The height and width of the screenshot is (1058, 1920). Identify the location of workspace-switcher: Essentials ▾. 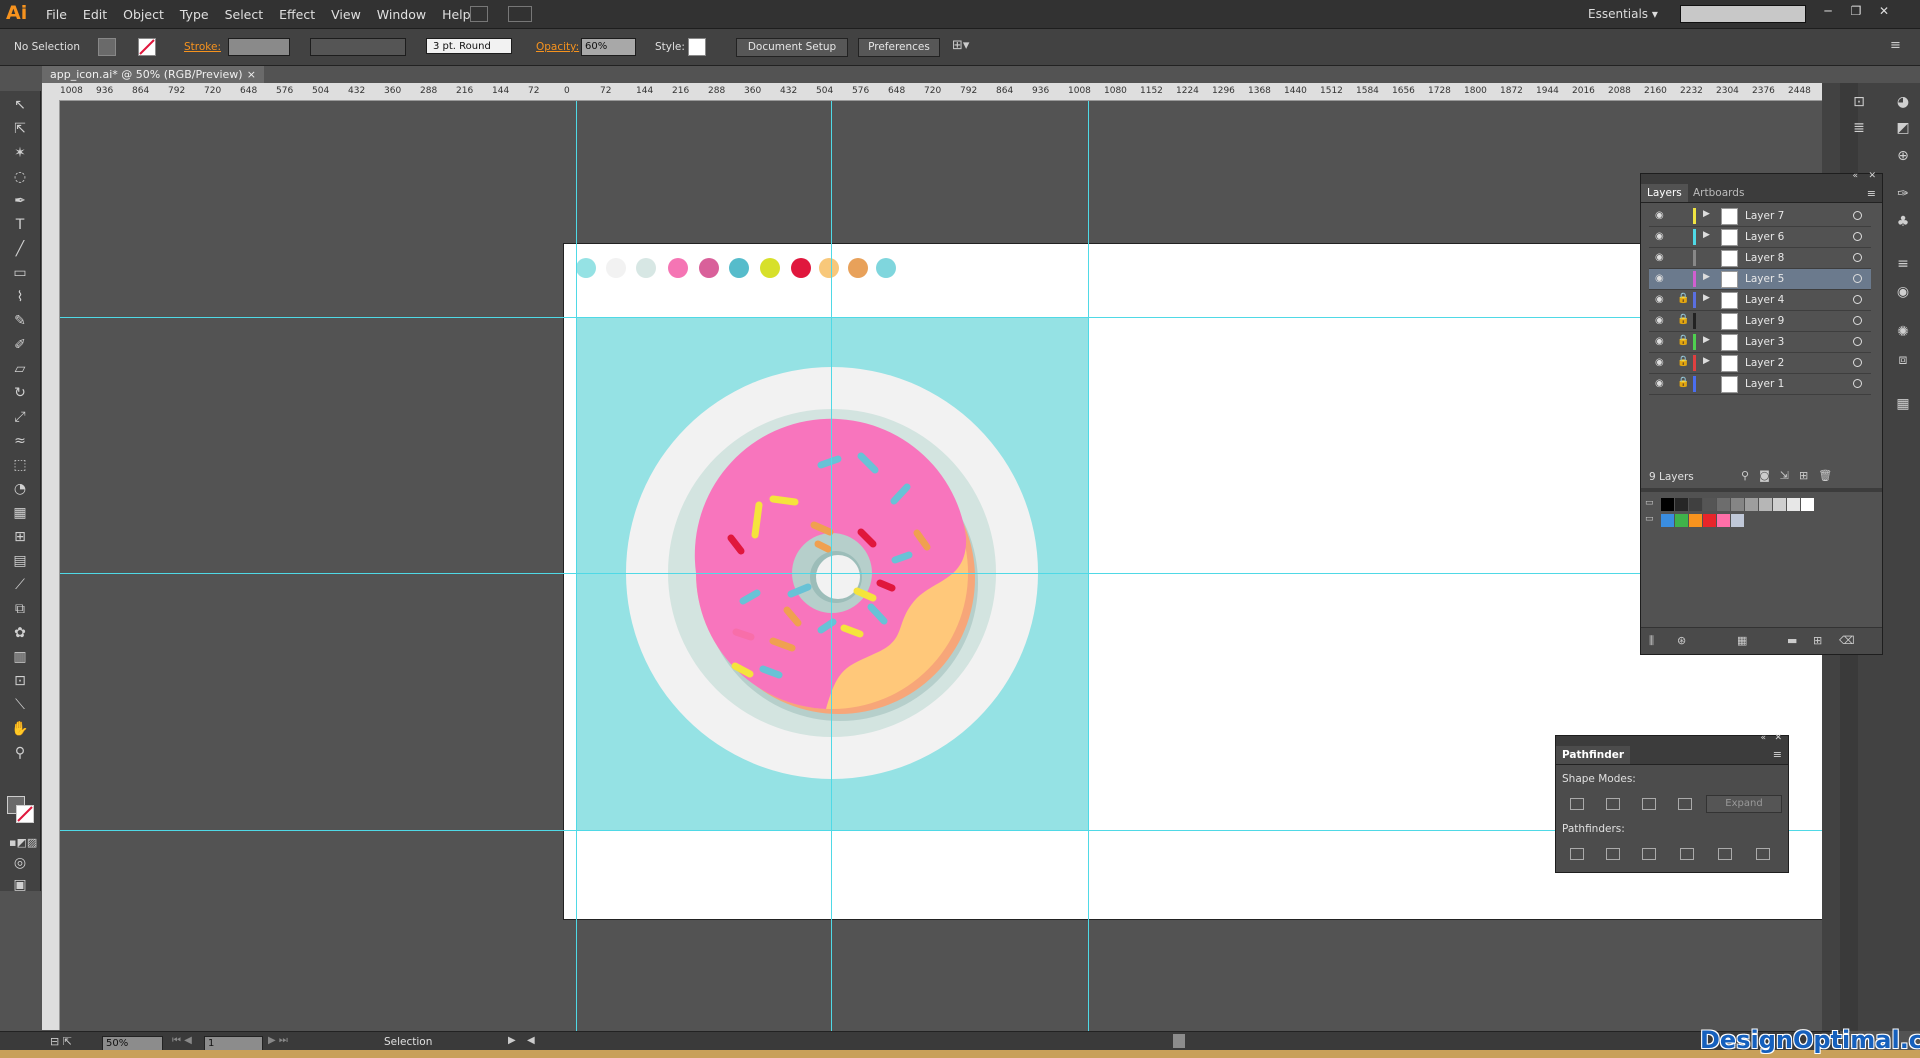
(1623, 14).